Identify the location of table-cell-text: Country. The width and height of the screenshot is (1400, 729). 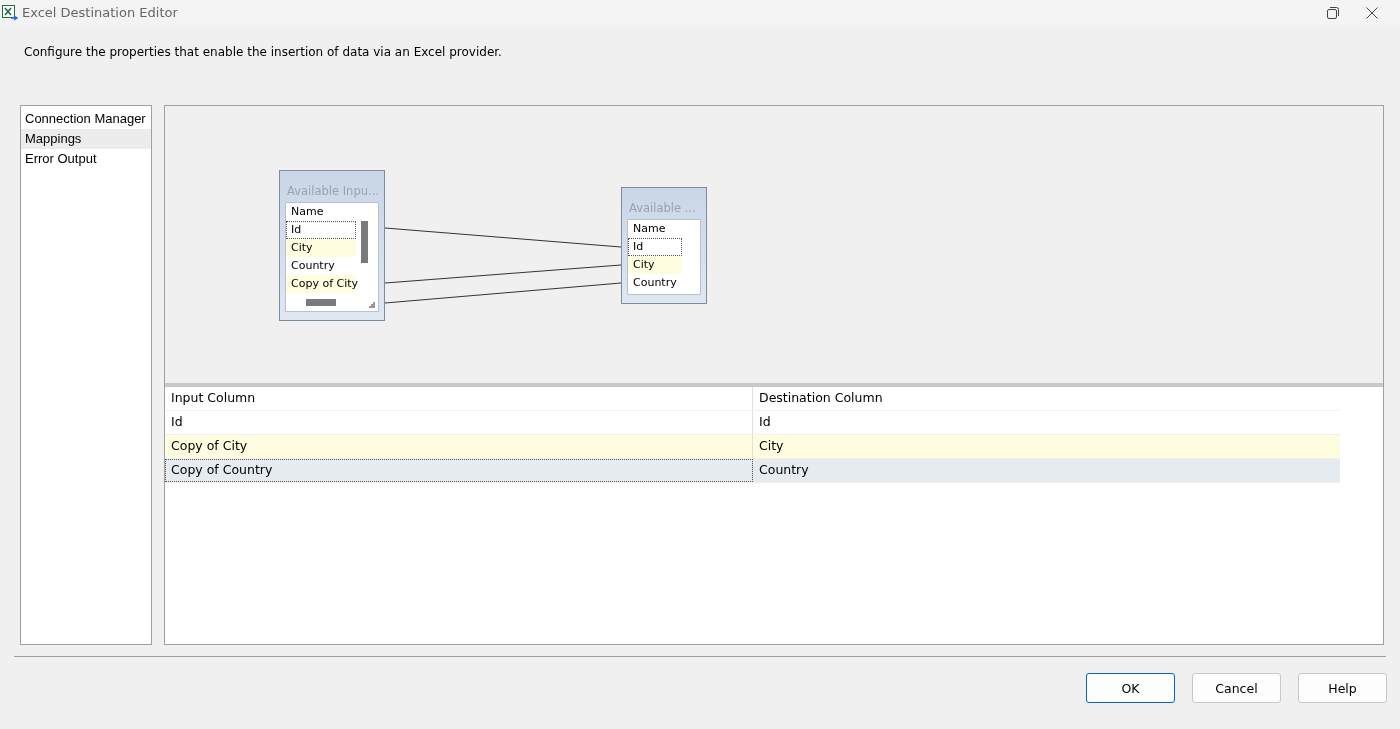
(784, 470).